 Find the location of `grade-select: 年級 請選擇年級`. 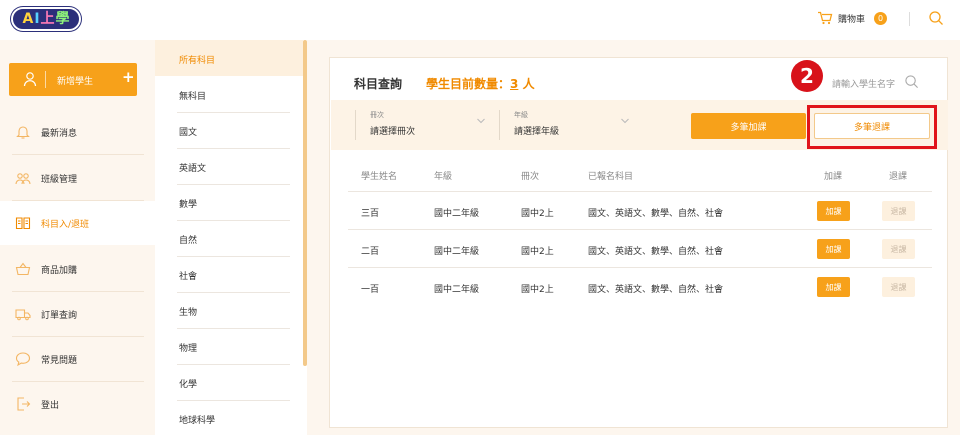

grade-select: 年級 請選擇年級 is located at coordinates (569, 125).